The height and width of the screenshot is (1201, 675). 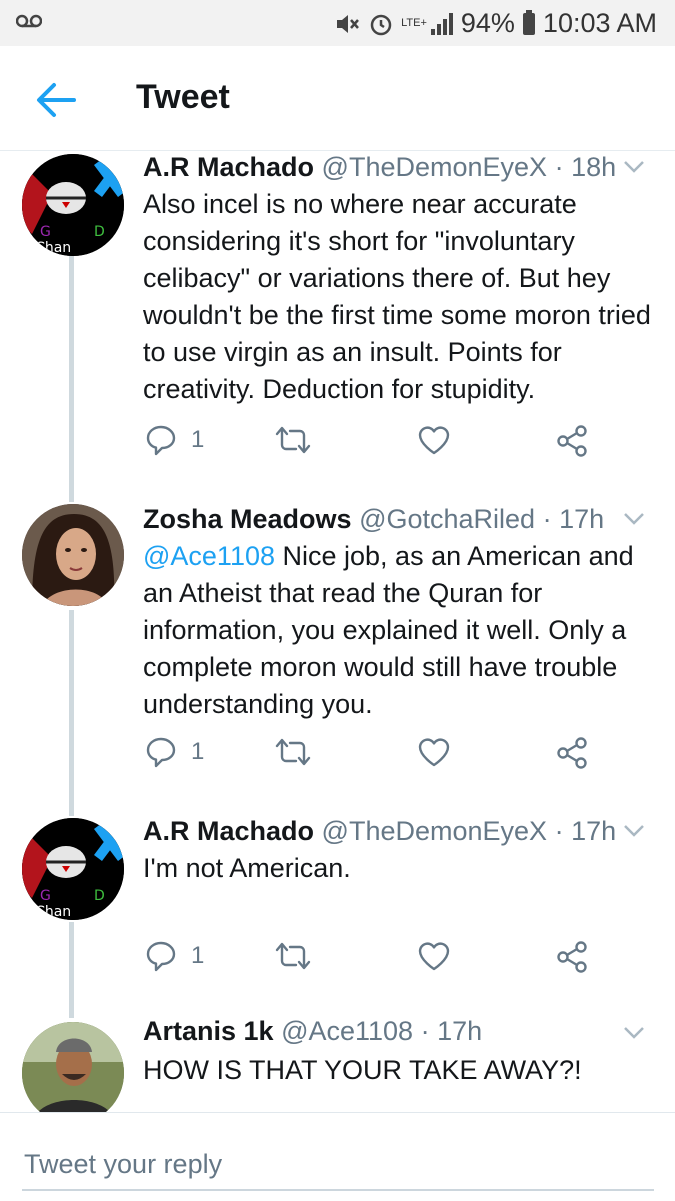 What do you see at coordinates (209, 556) in the screenshot?
I see `mention-link: @Ace1108` at bounding box center [209, 556].